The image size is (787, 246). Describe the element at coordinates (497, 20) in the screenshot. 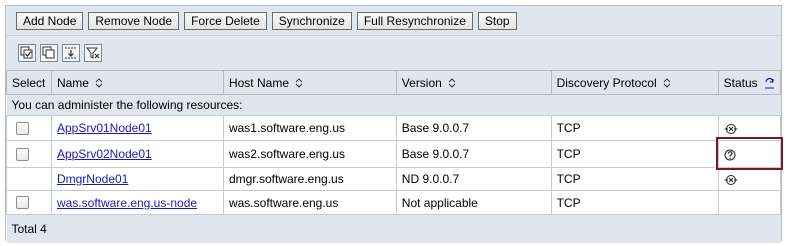

I see `stop-button: Stop` at that location.